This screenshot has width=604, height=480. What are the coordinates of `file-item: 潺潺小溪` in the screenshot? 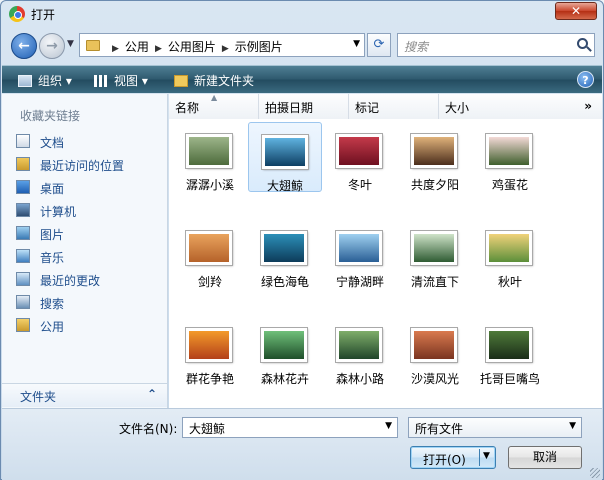 It's located at (210, 157).